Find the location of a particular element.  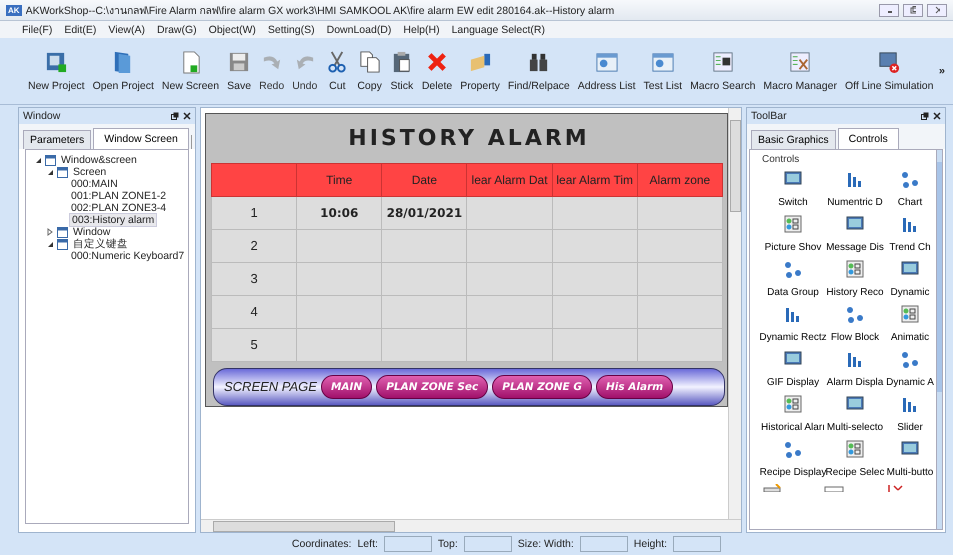

column-header: lear Alarm Dat is located at coordinates (509, 179).